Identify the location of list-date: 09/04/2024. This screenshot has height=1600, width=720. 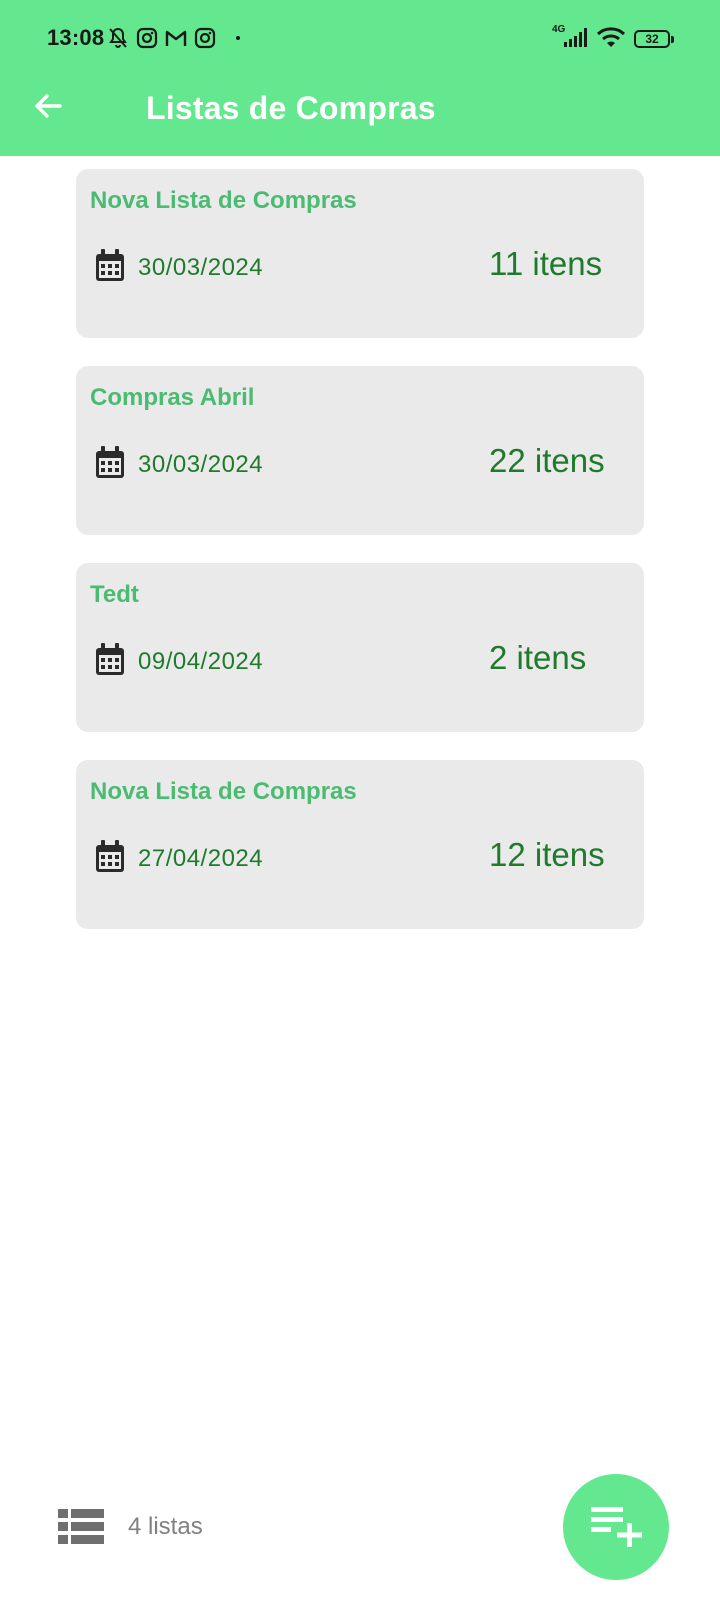
(201, 661).